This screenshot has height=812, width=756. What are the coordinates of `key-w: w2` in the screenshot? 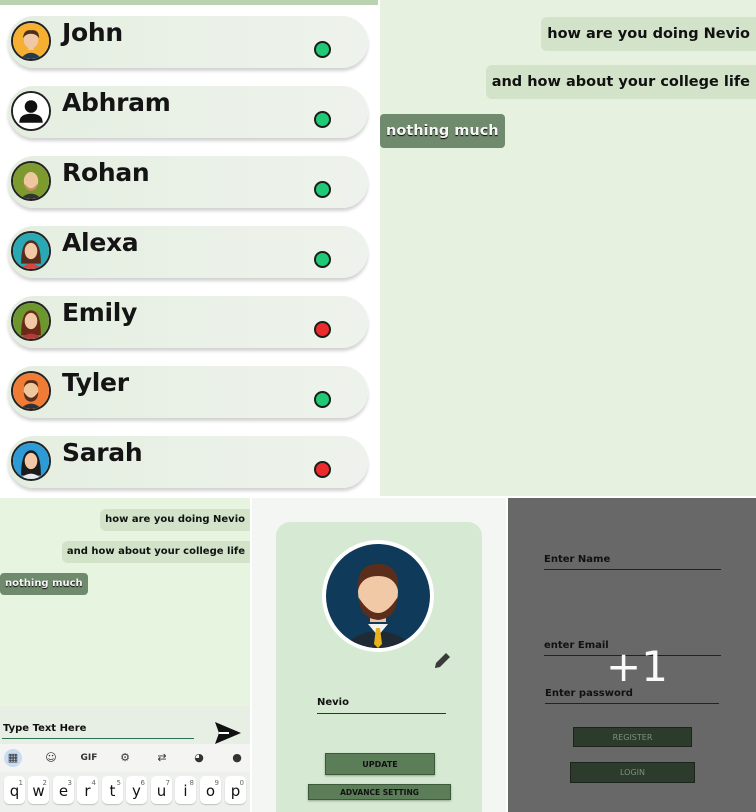 It's located at (38, 790).